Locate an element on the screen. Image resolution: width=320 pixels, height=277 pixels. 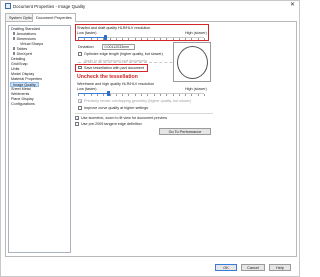
tree-item-label: Configurations is located at coordinates (23, 104).